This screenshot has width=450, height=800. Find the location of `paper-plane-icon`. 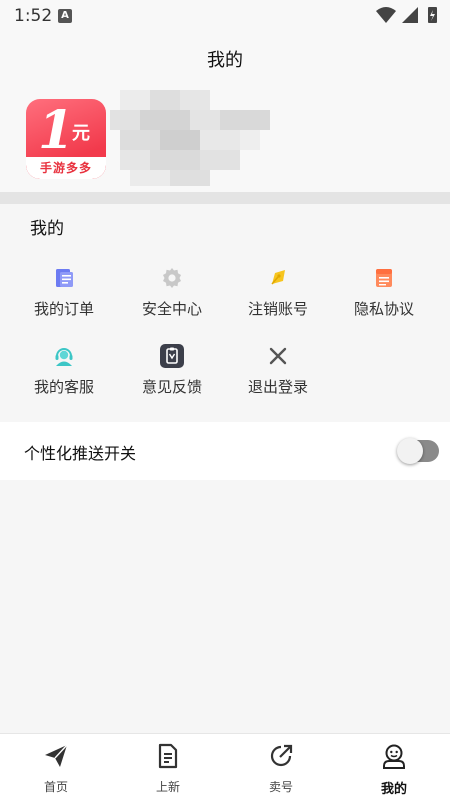

paper-plane-icon is located at coordinates (56, 755).